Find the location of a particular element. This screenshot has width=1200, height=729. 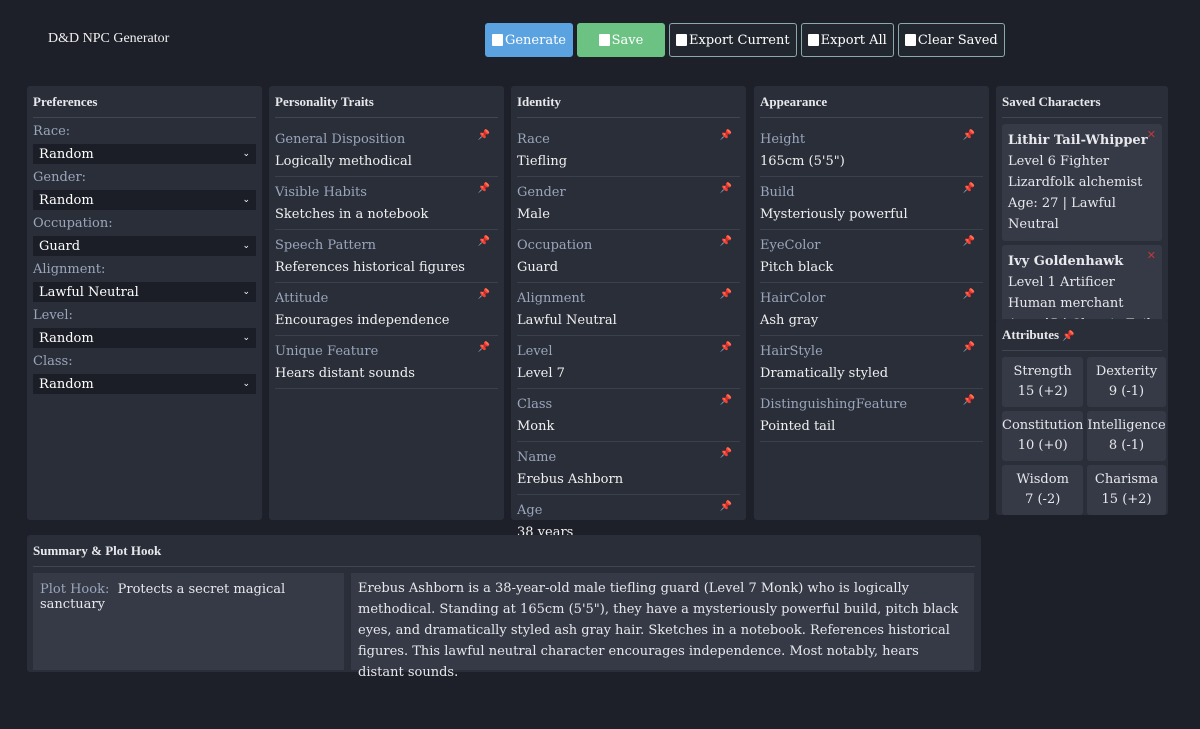

attribute-intelligence: Intelligence 8 (-1) is located at coordinates (1126, 436).